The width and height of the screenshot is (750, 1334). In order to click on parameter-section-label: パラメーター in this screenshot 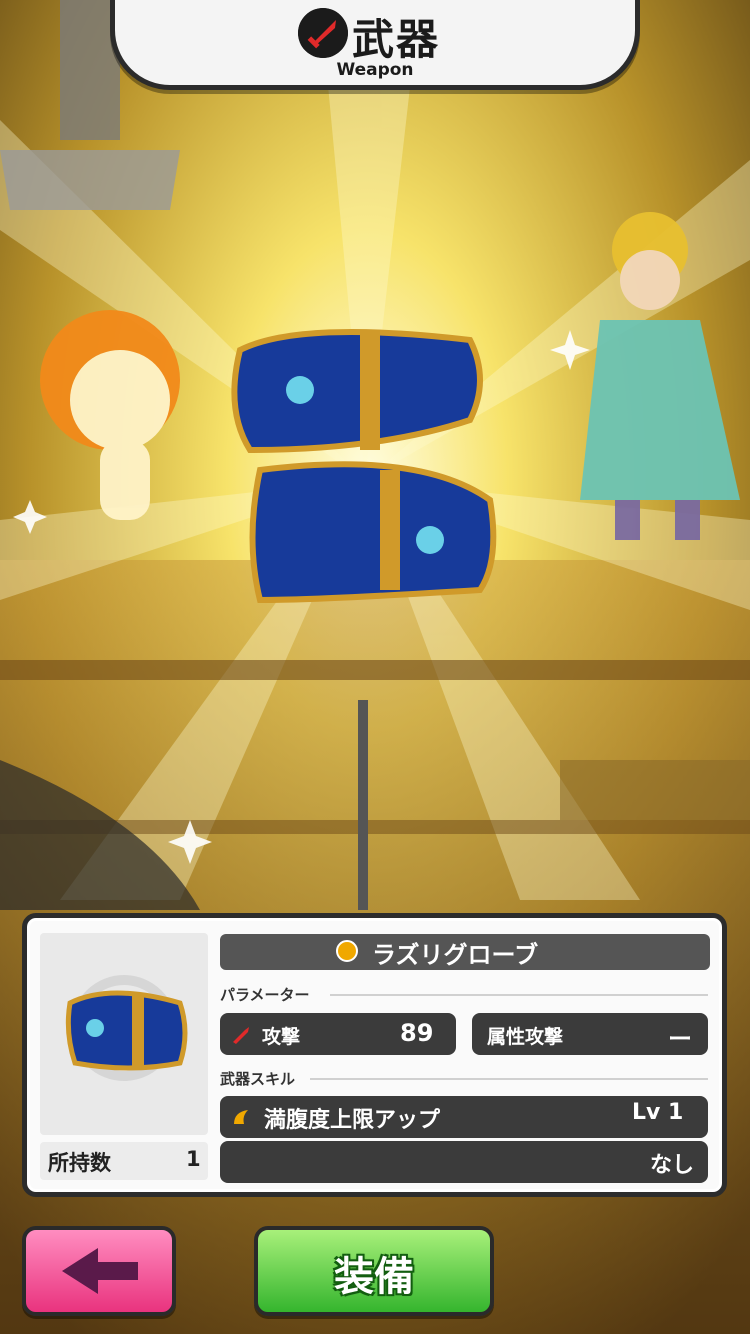, I will do `click(265, 995)`.